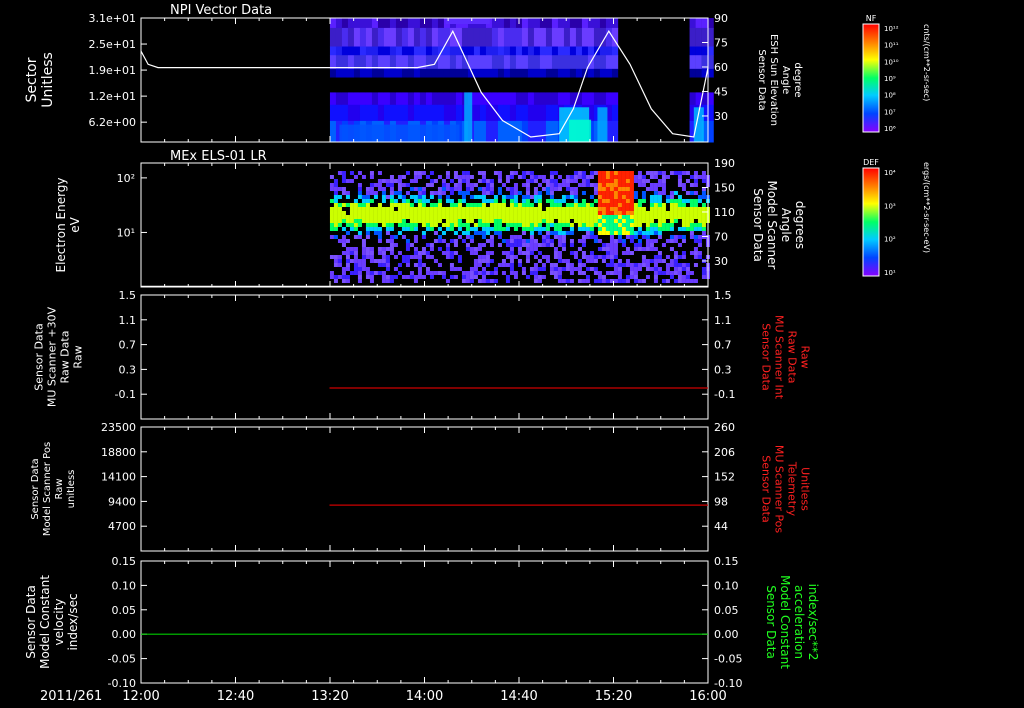 Image resolution: width=1024 pixels, height=708 pixels. Describe the element at coordinates (424, 357) in the screenshot. I see `mu-volt-frame` at that location.